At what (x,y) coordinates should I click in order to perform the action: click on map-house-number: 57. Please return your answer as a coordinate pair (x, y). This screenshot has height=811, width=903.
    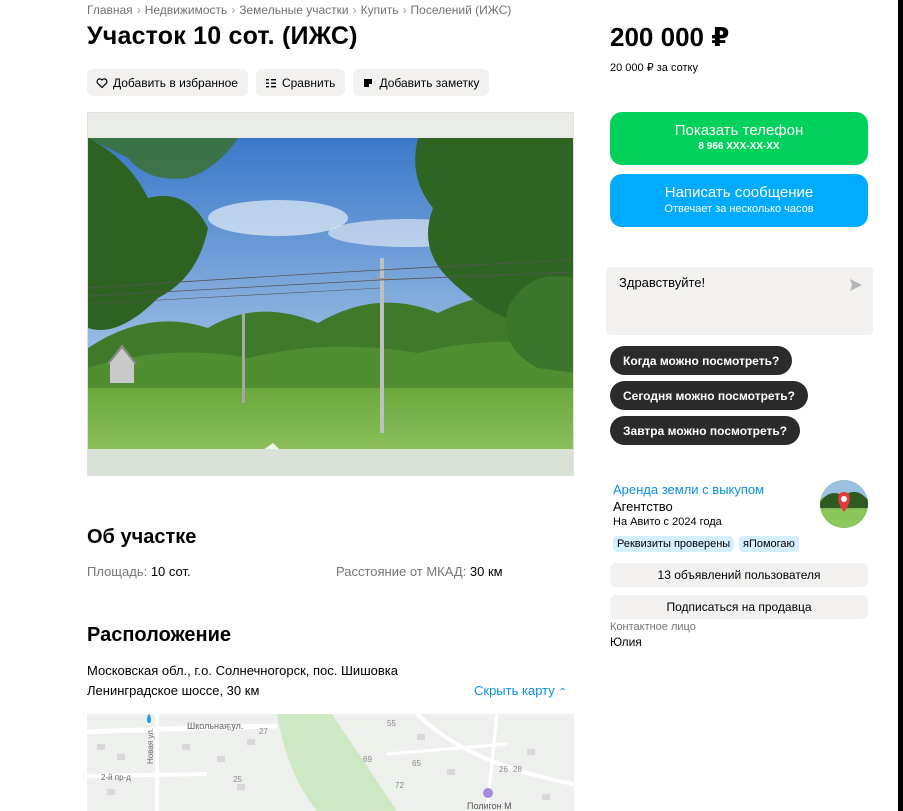
    Looking at the image, I should click on (231, 727).